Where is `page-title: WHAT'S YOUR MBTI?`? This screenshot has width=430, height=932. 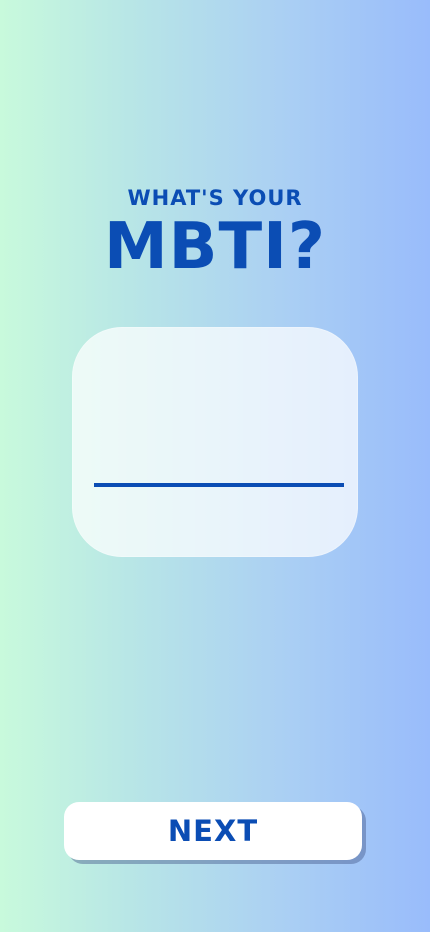 page-title: WHAT'S YOUR MBTI? is located at coordinates (215, 234).